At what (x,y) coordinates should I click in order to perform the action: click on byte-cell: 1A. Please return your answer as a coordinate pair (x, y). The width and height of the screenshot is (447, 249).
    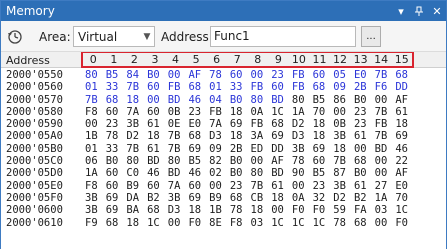
    Looking at the image, I should click on (298, 112).